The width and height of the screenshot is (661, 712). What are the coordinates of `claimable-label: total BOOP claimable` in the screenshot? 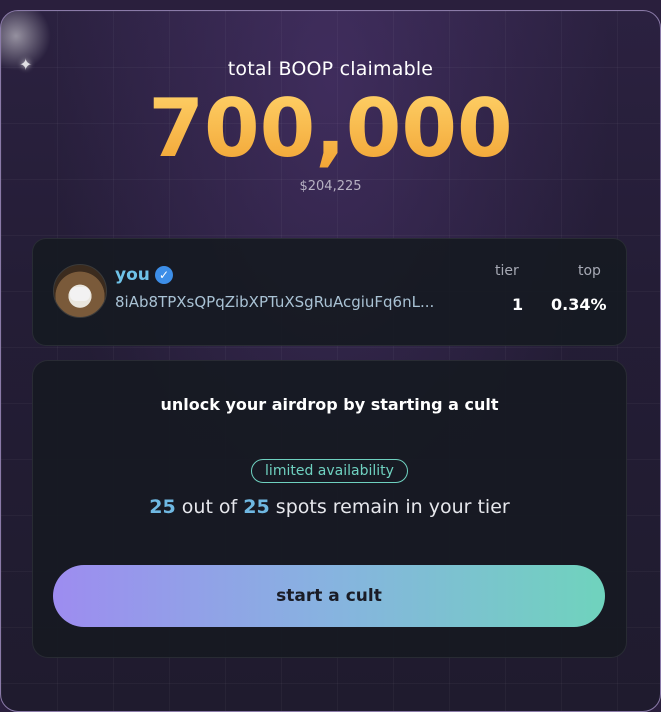 It's located at (330, 69).